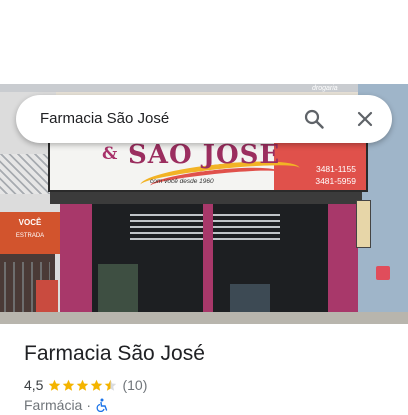  Describe the element at coordinates (314, 119) in the screenshot. I see `search-icon` at that location.